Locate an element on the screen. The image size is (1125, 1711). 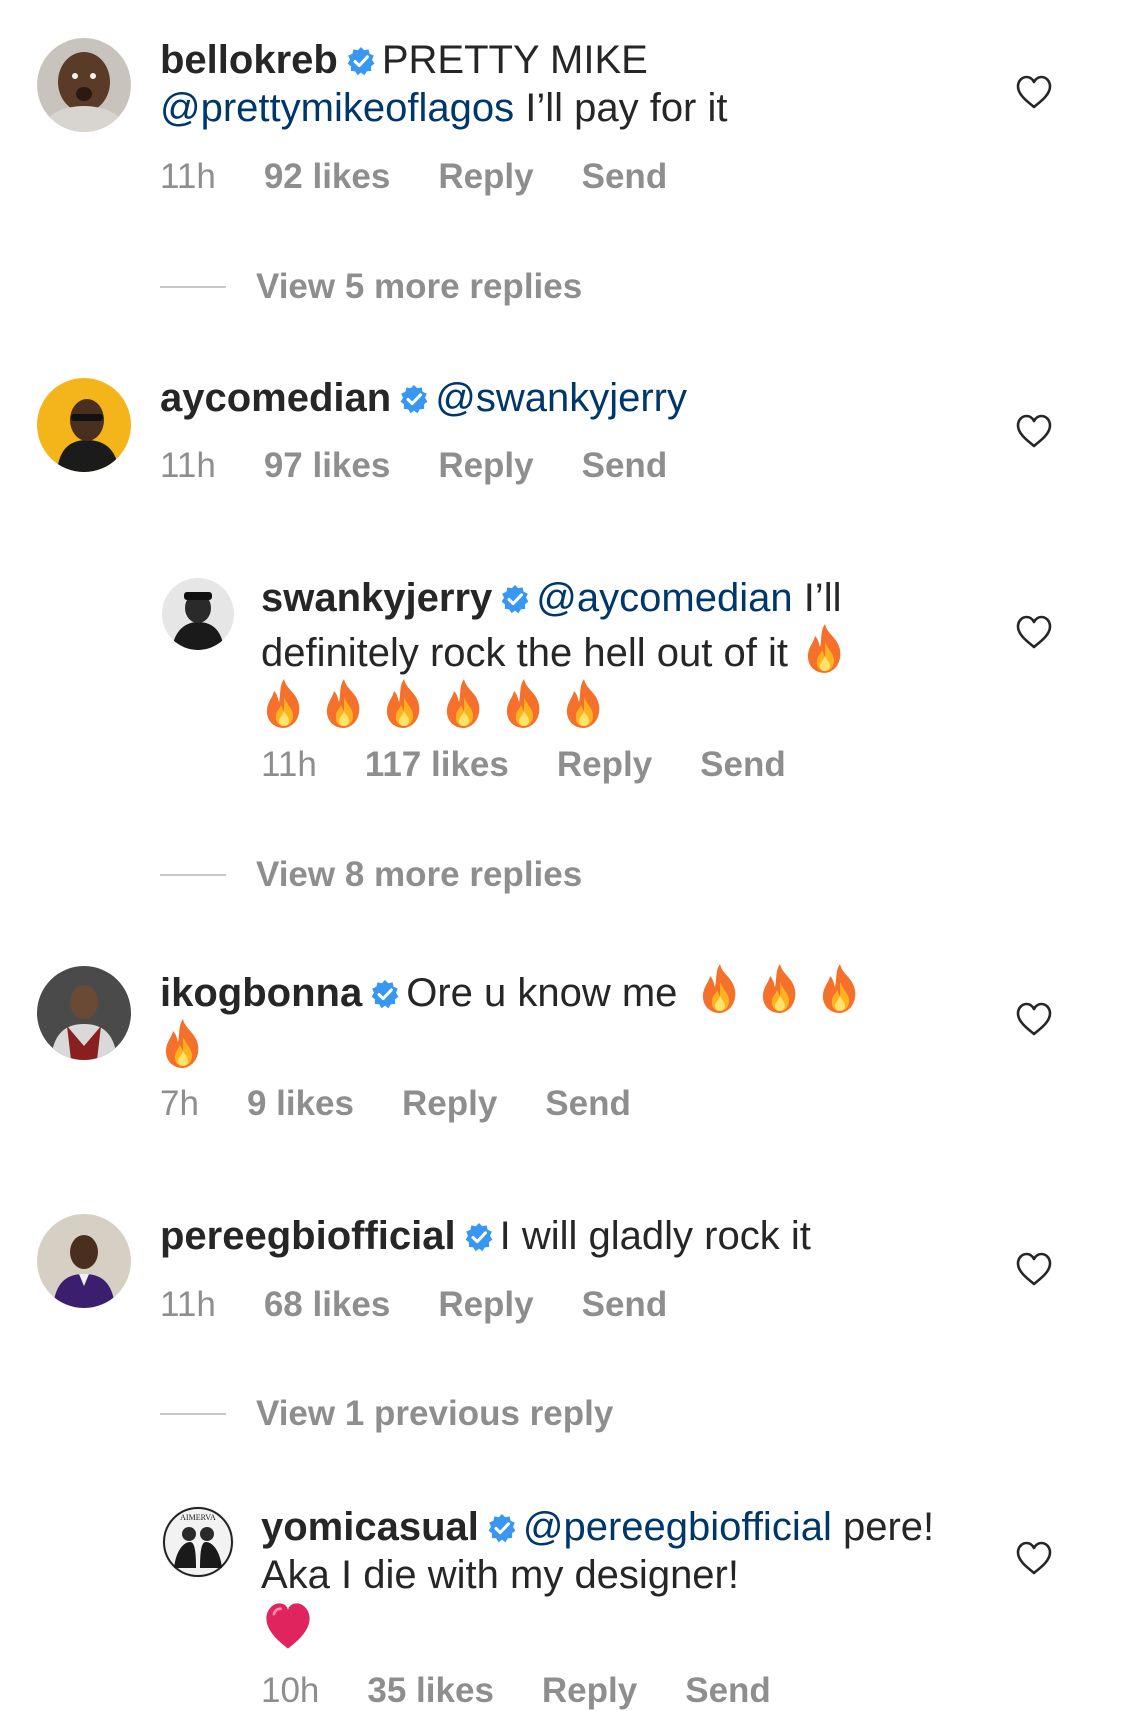
avatar: AIMERVA is located at coordinates (198, 1542).